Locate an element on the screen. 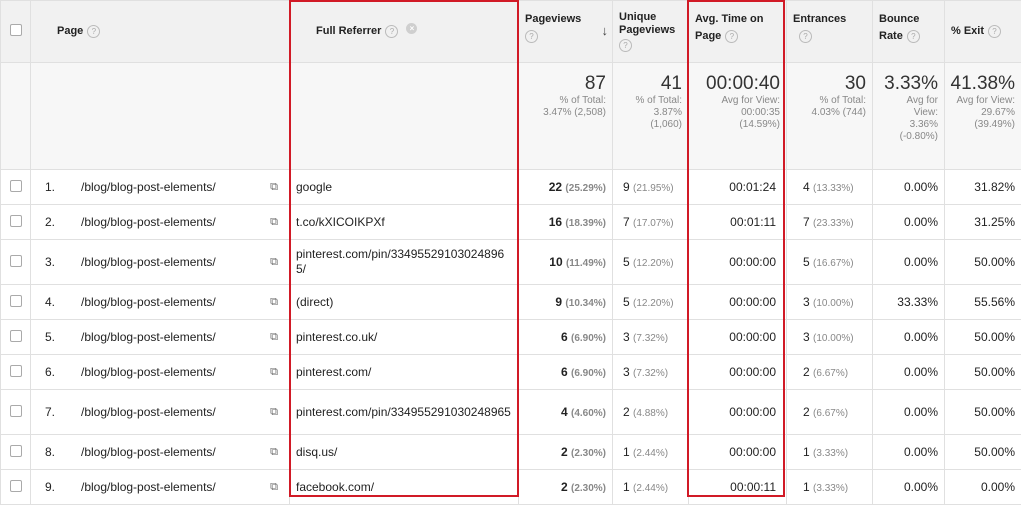 The image size is (1021, 505). select-all-cell is located at coordinates (16, 32).